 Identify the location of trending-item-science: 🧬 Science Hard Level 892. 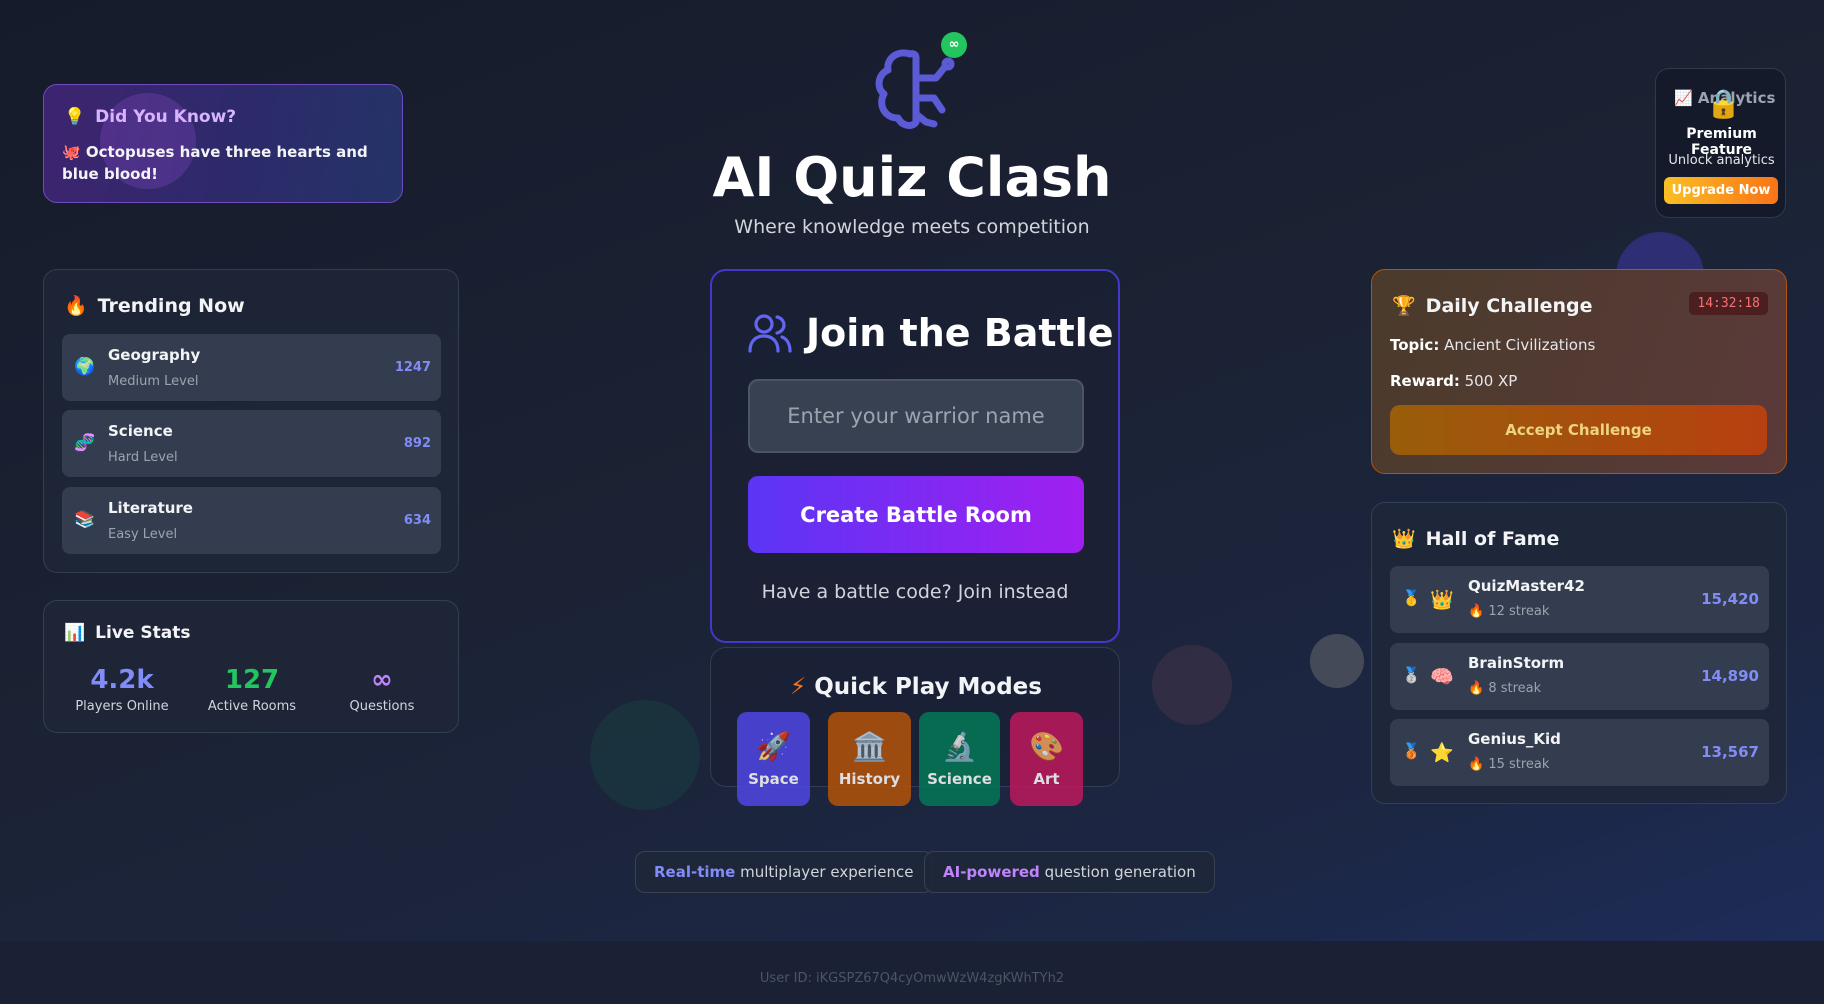
(251, 443).